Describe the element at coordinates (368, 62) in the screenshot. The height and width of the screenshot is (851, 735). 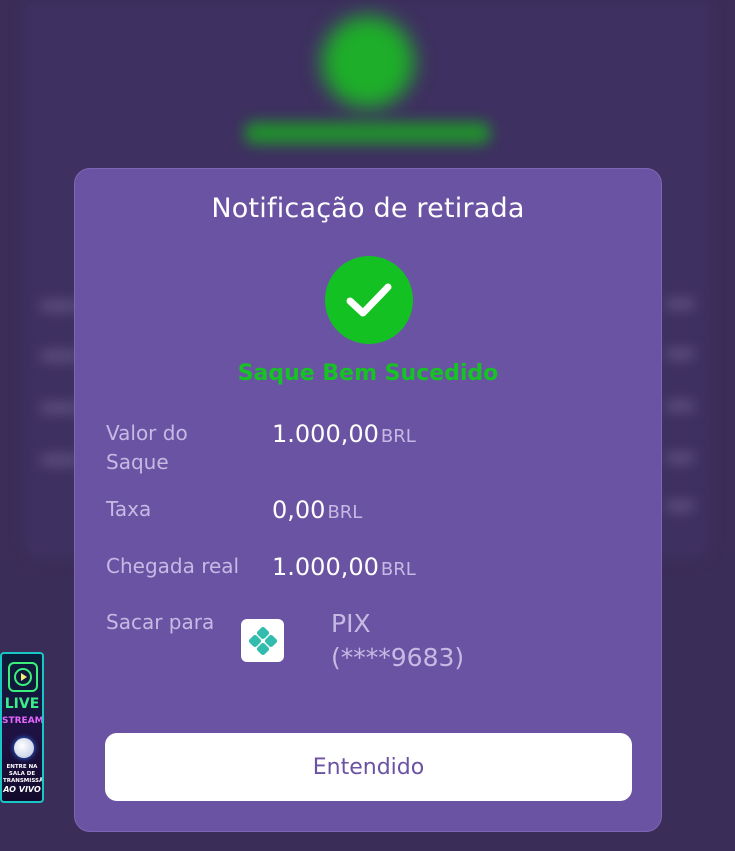
I see `background-success-icon` at that location.